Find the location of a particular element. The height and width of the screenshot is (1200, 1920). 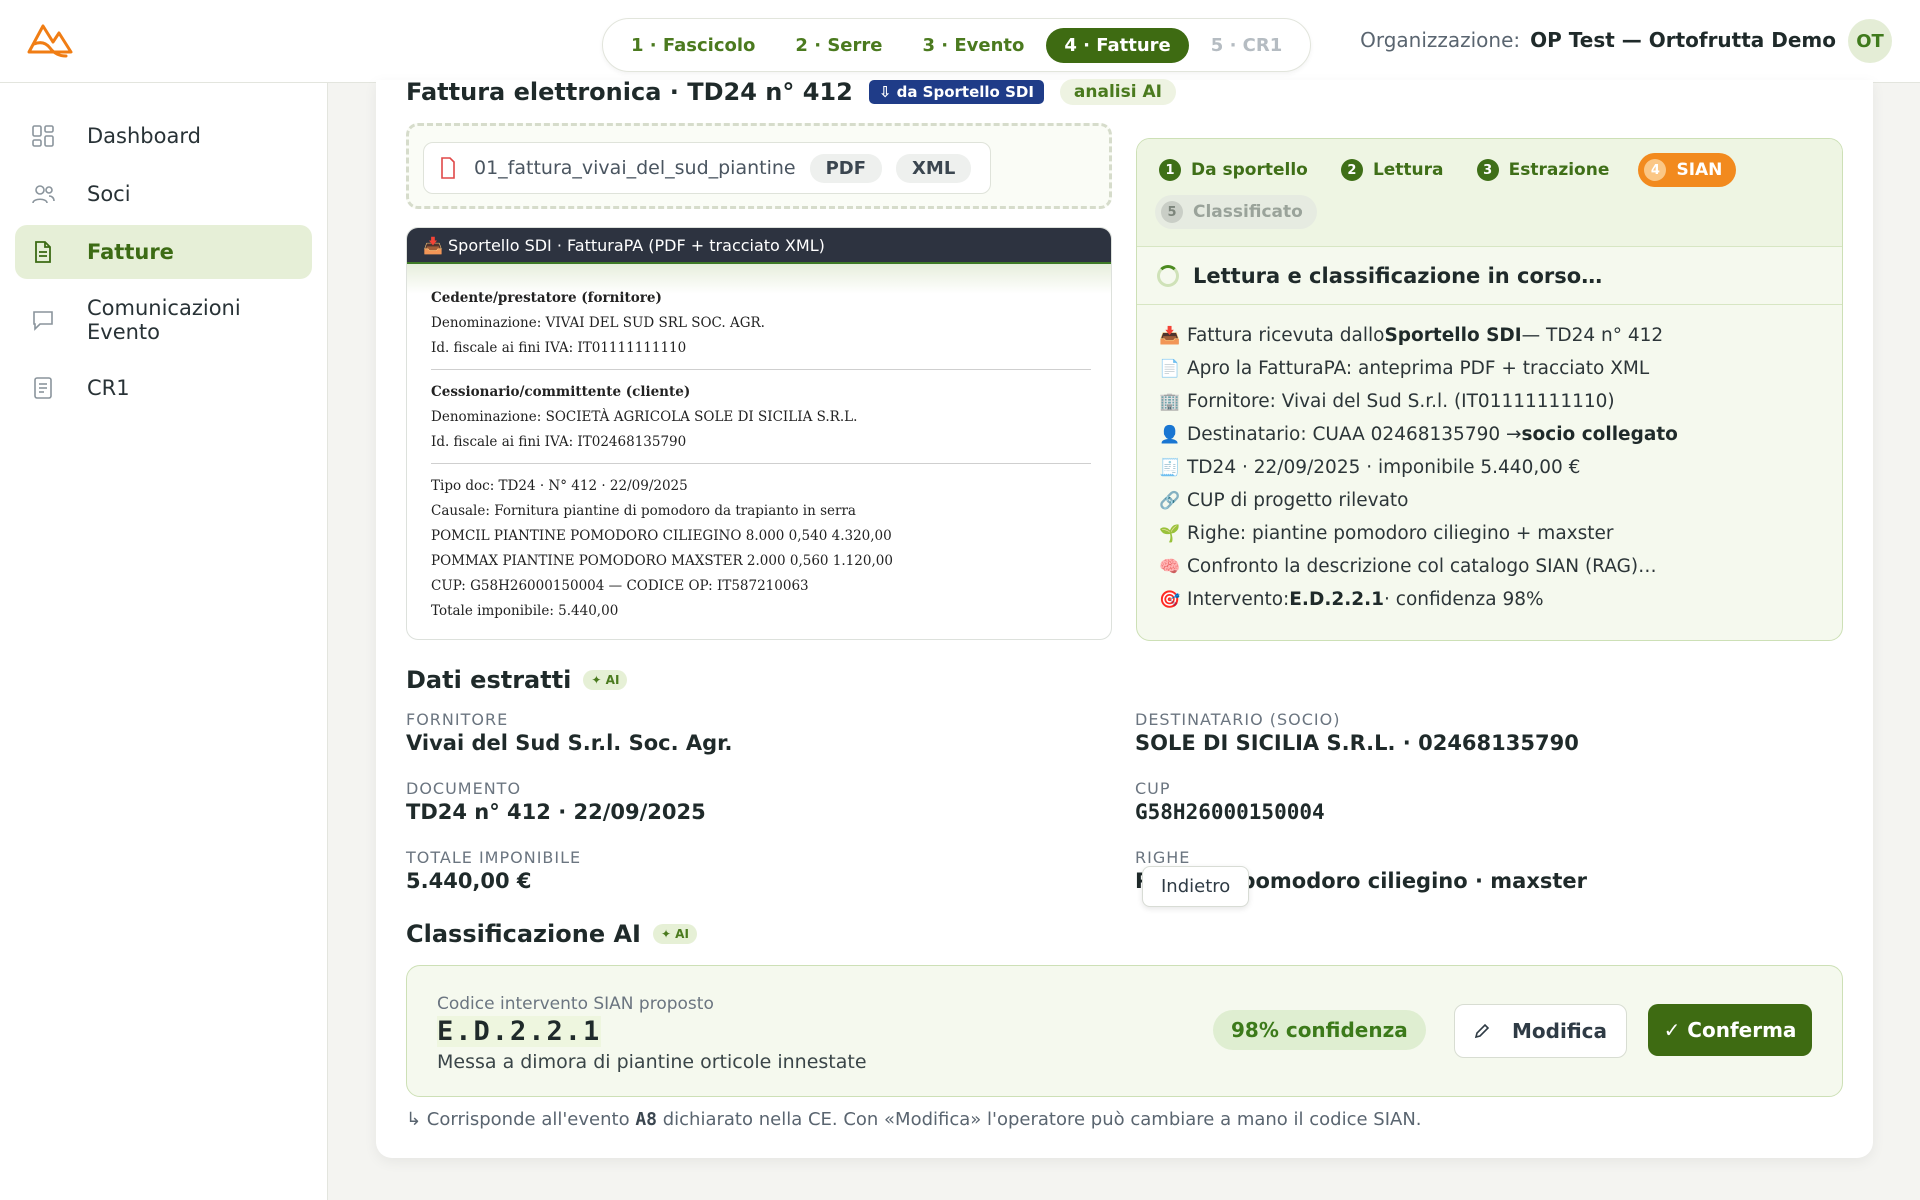

log-row: 🔗 CUP di progetto rilevato is located at coordinates (1500, 500).